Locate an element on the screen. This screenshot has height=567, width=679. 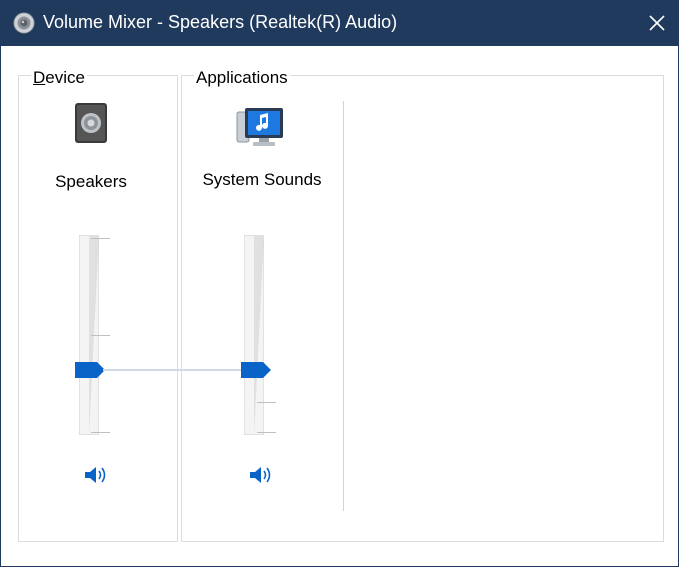
speaker-device-icon is located at coordinates (91, 123).